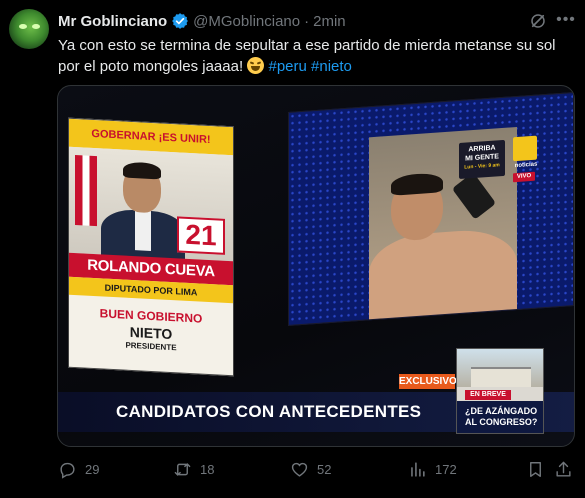 The height and width of the screenshot is (498, 585). I want to click on breve-line1: ¿DE AZÁNGADO, so click(501, 411).